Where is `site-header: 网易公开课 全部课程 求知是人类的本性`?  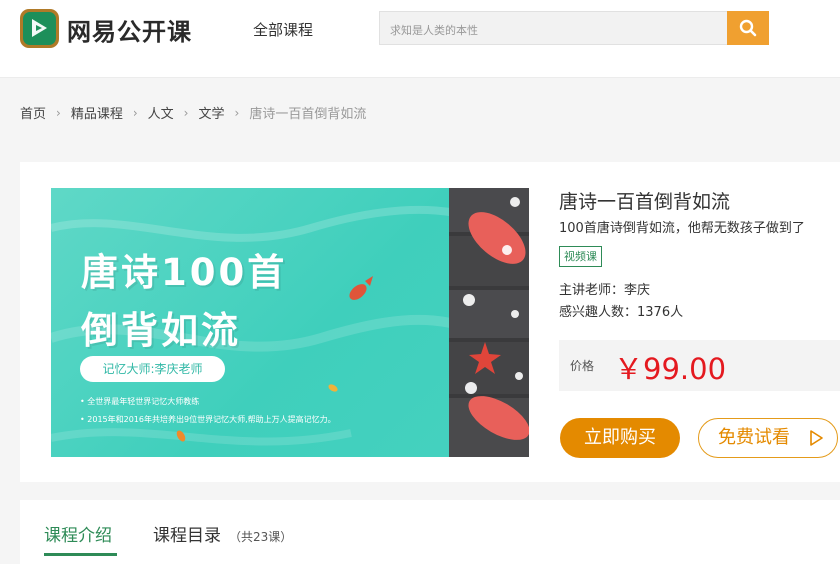 site-header: 网易公开课 全部课程 求知是人类的本性 is located at coordinates (420, 39).